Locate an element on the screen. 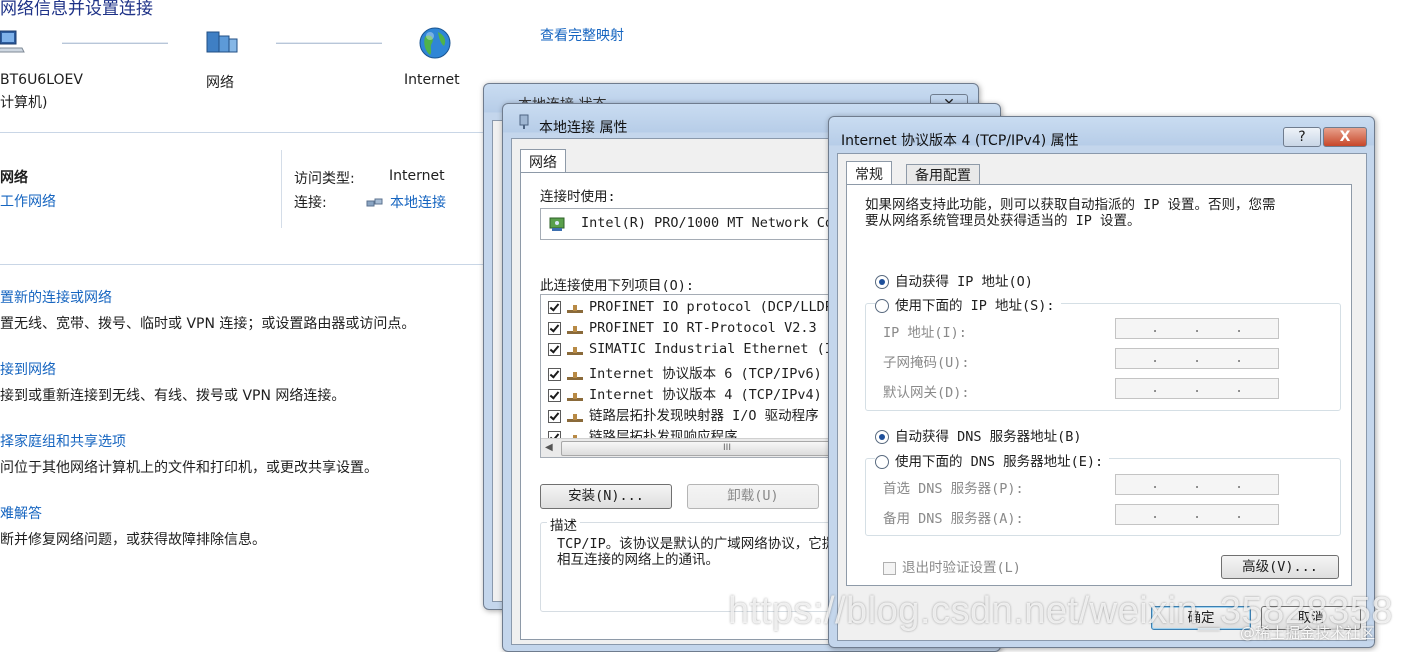 This screenshot has width=1410, height=652. component-item: SIMATIC Industrial Ethernet (IS is located at coordinates (694, 349).